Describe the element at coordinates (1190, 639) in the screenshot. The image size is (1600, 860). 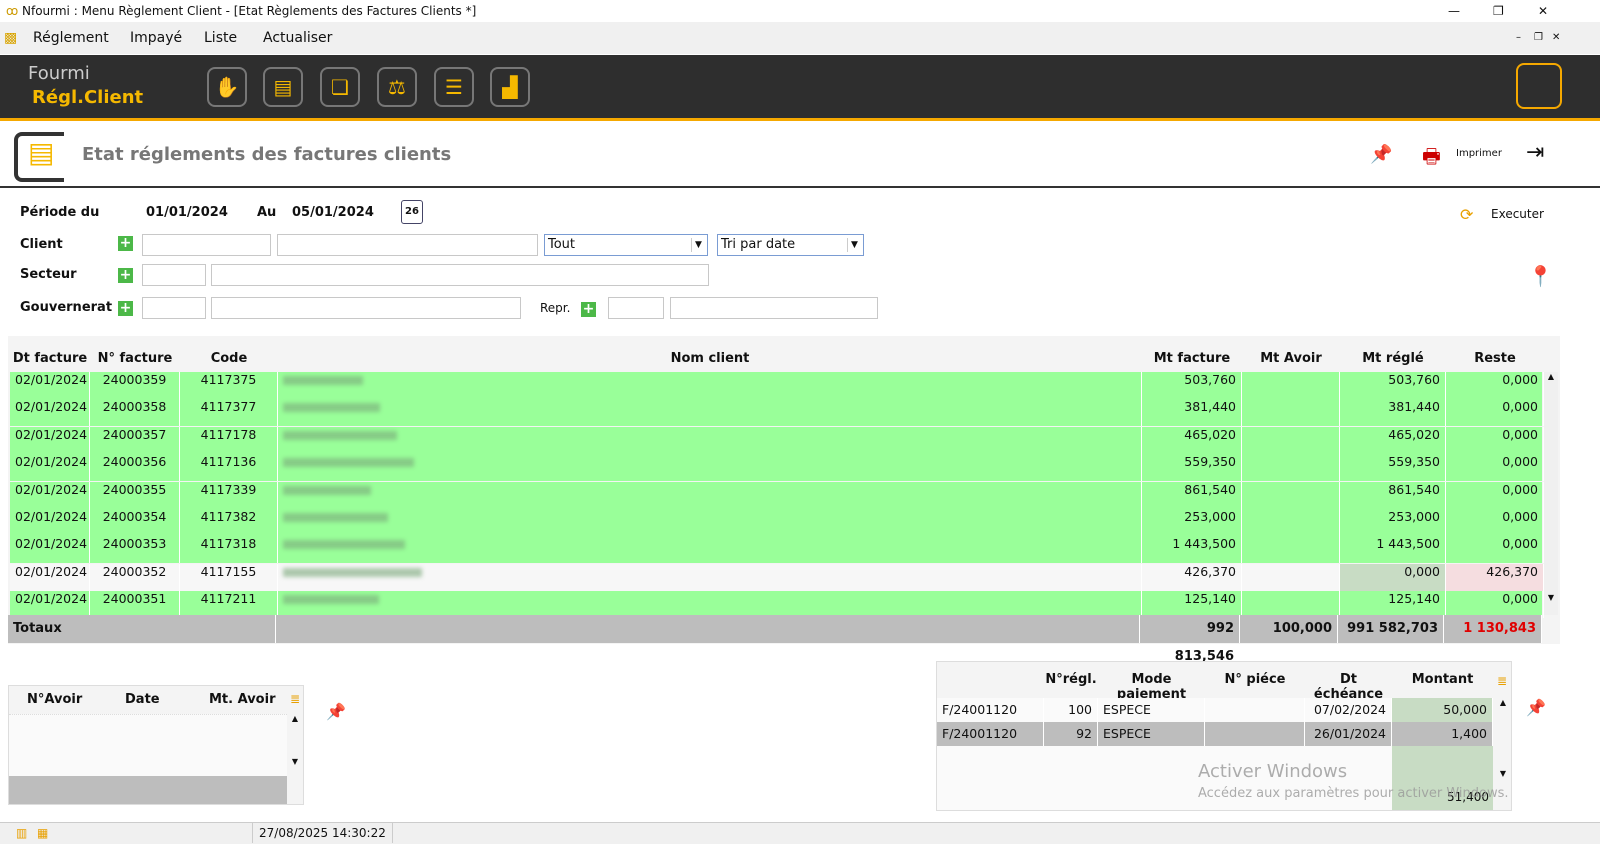
I see `total-mt-facture: 992 813,546` at that location.